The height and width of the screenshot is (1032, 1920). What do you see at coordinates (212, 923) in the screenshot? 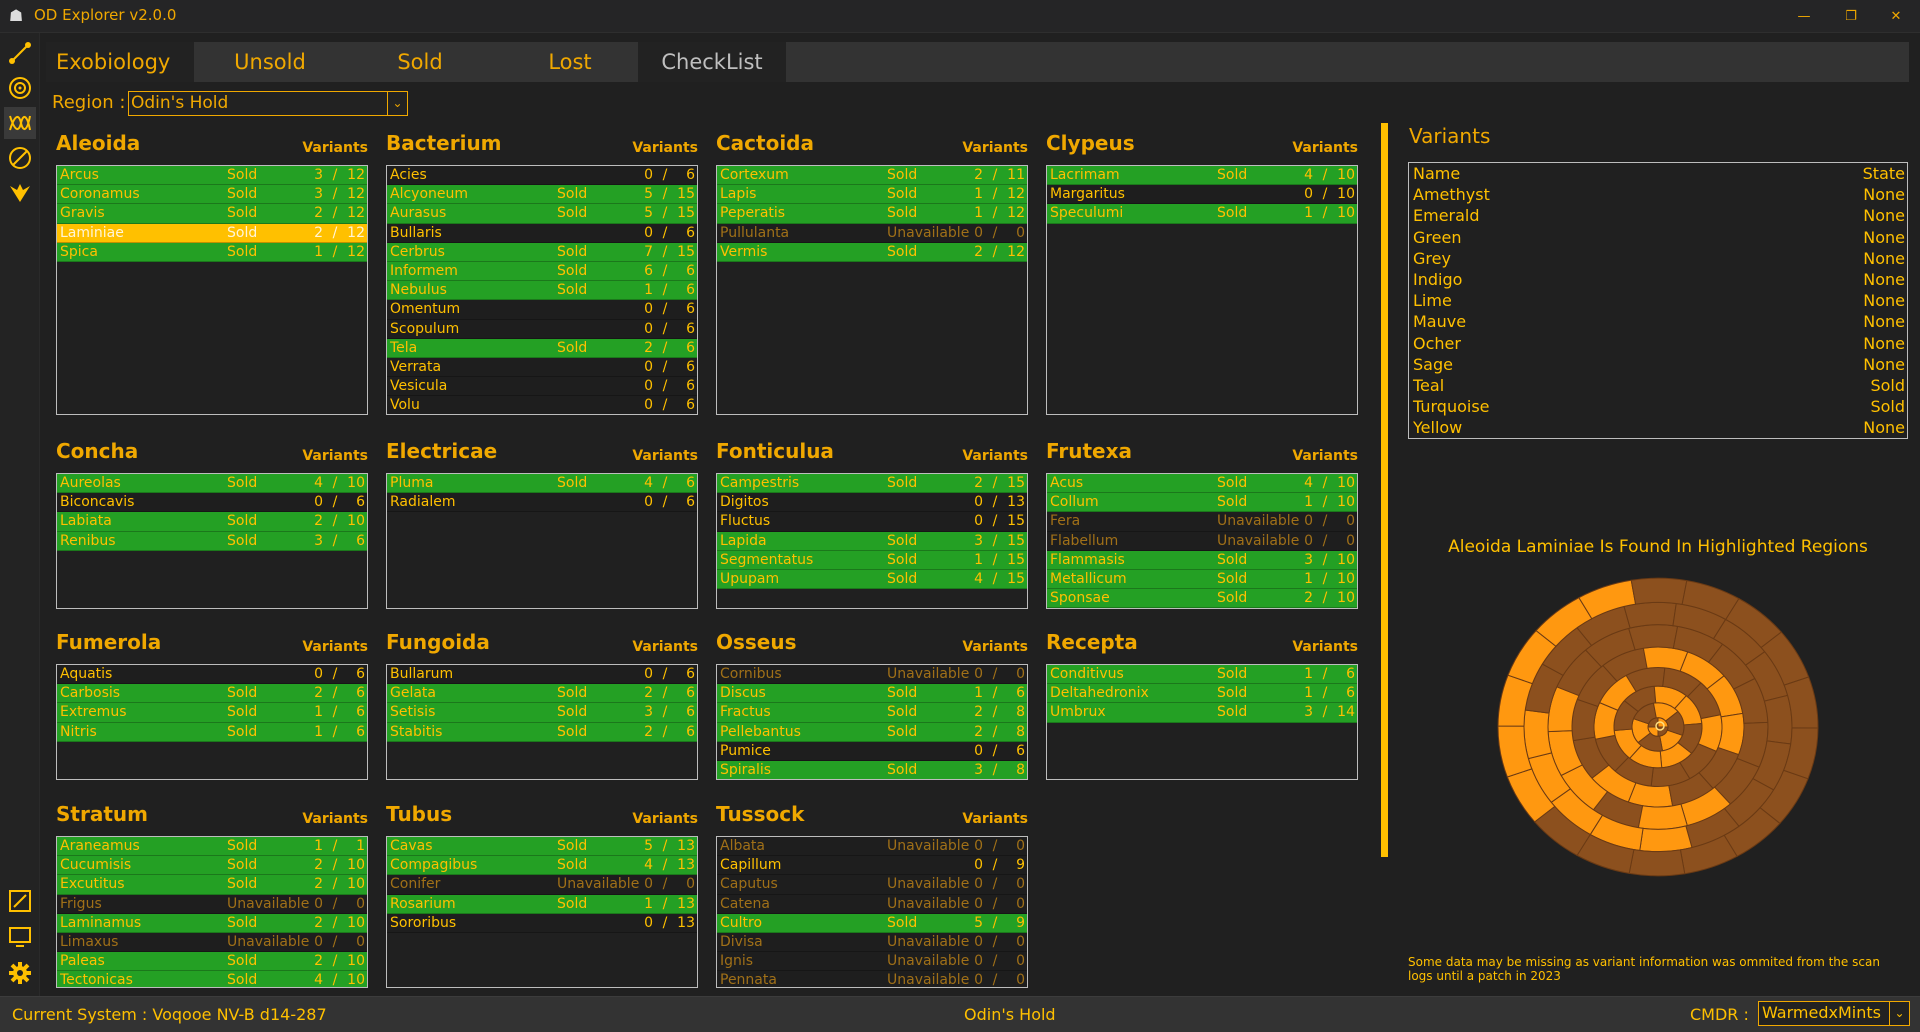
I see `species-row: Laminamus Sold 2 / 10` at bounding box center [212, 923].